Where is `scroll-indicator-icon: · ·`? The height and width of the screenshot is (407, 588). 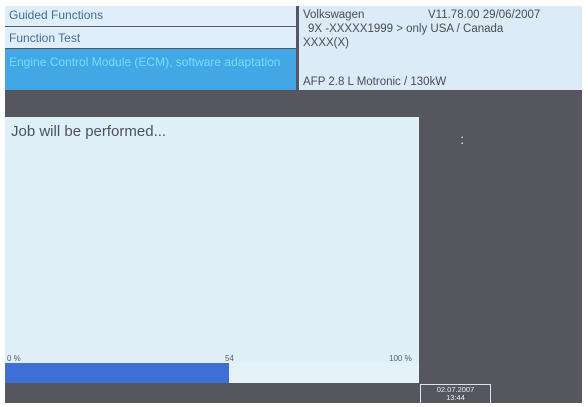 scroll-indicator-icon: · · is located at coordinates (462, 139).